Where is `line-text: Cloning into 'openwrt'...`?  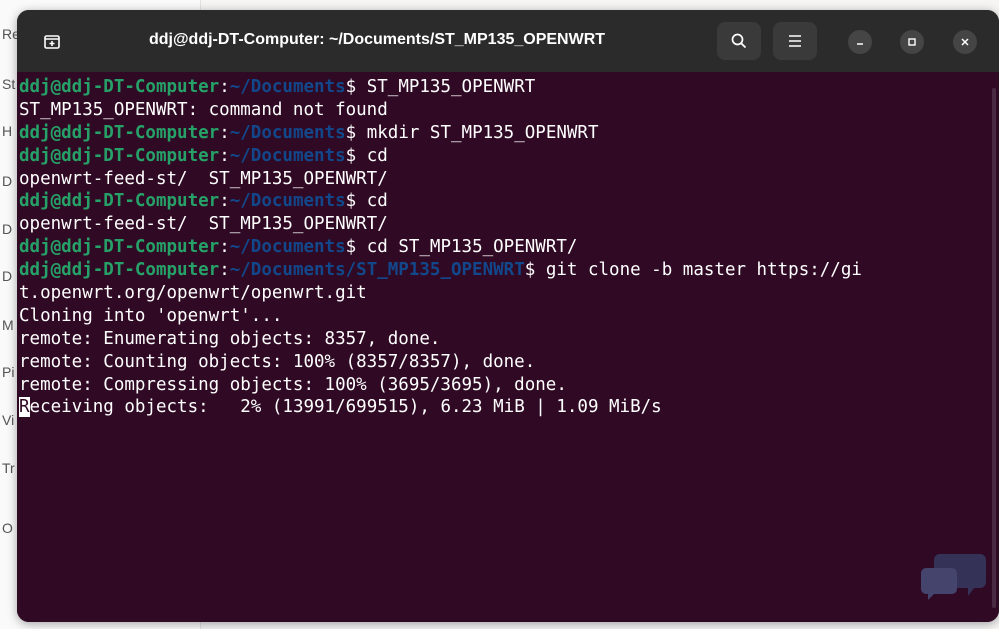
line-text: Cloning into 'openwrt'... is located at coordinates (151, 315).